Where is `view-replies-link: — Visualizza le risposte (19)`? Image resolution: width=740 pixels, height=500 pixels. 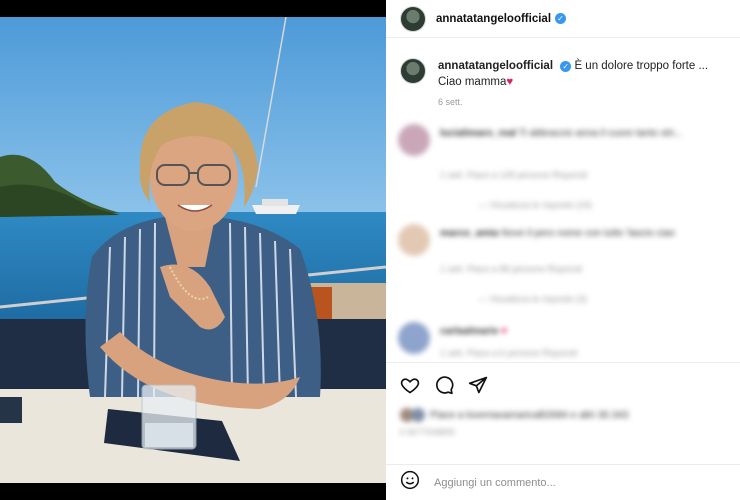
view-replies-link: — Visualizza le risposte (19) is located at coordinates (535, 205).